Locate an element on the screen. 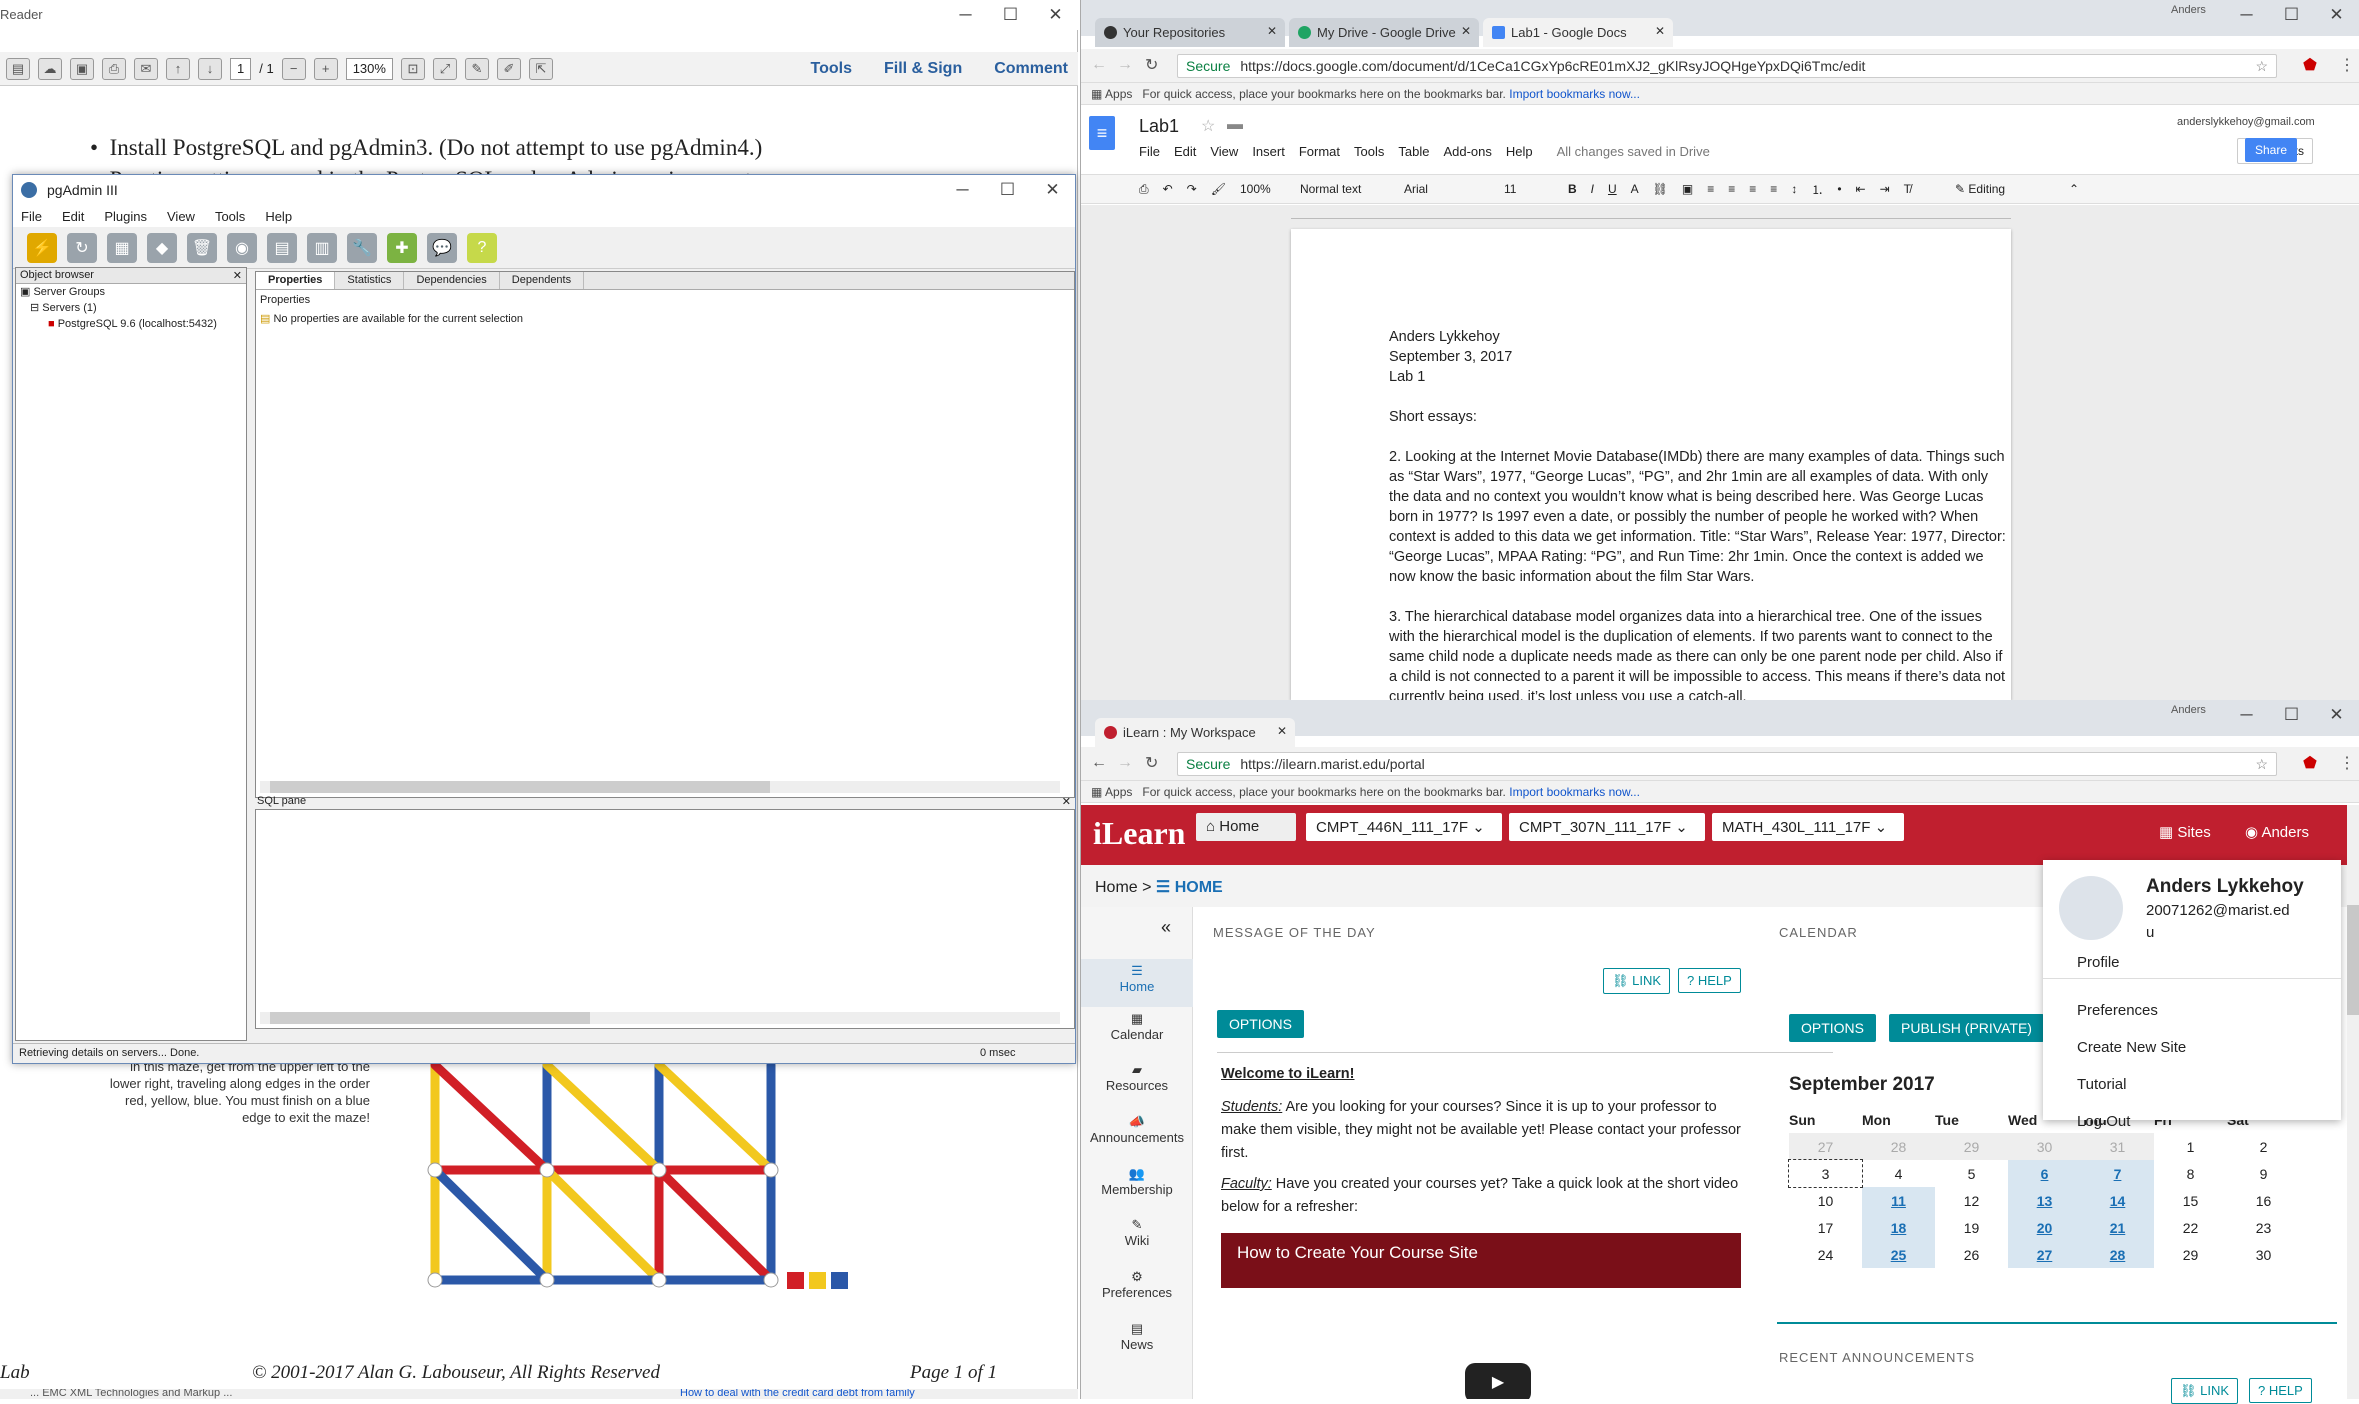  underline-icon: U is located at coordinates (1612, 189).